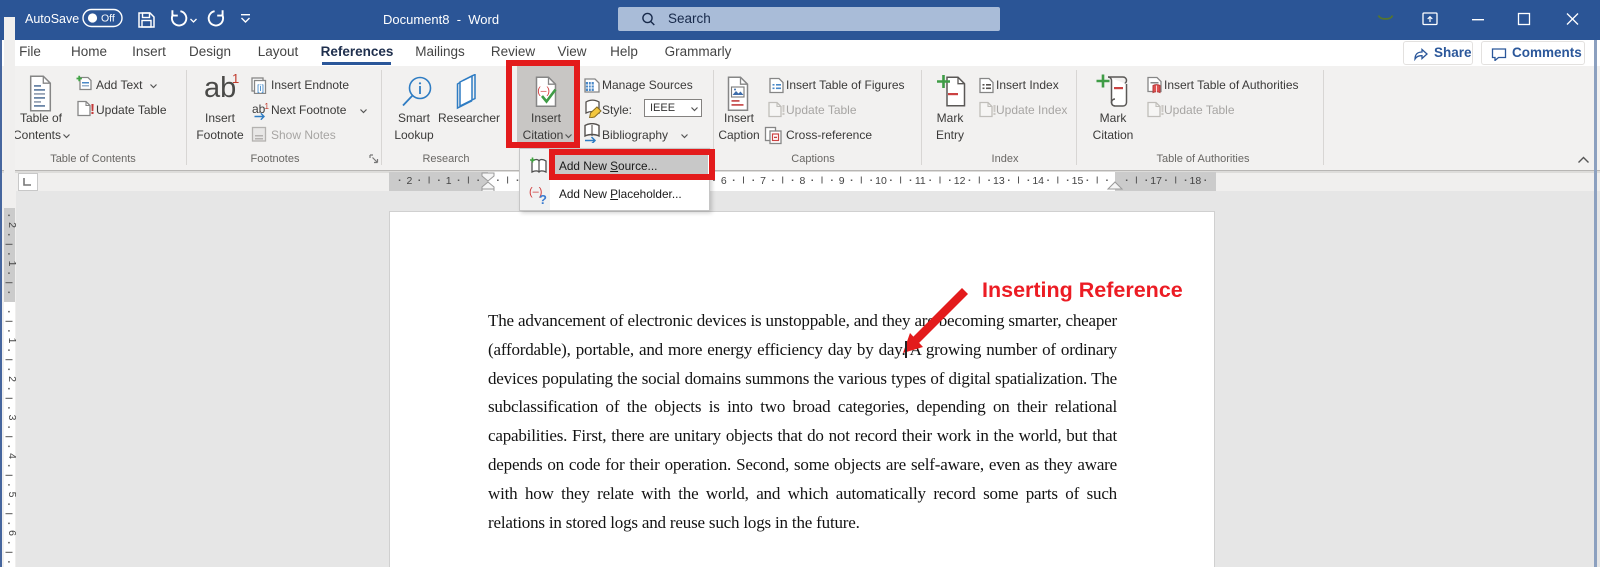 Image resolution: width=1600 pixels, height=567 pixels. What do you see at coordinates (724, 181) in the screenshot?
I see `svg-text: 6` at bounding box center [724, 181].